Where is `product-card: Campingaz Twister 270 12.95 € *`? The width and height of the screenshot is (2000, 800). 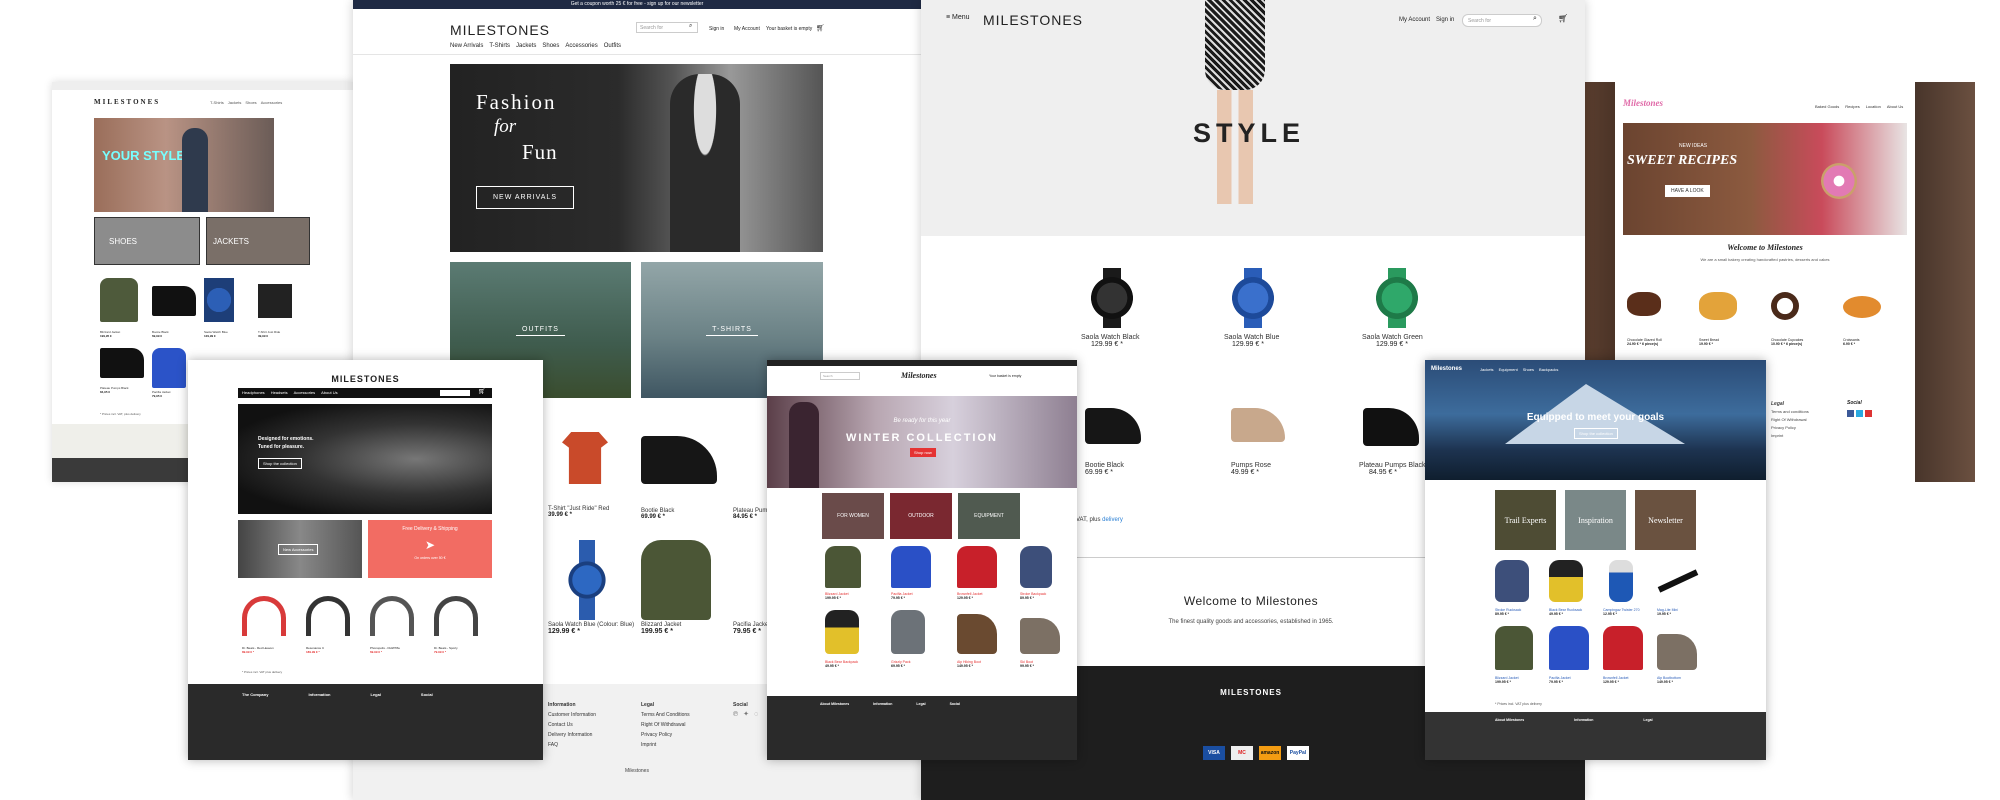
product-card: Campingaz Twister 270 12.95 € * is located at coordinates (1621, 588).